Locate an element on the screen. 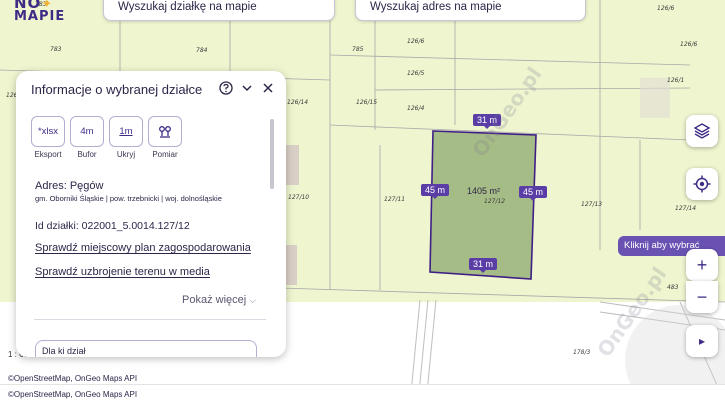  hide-tool: 1m Ukryj is located at coordinates (126, 137).